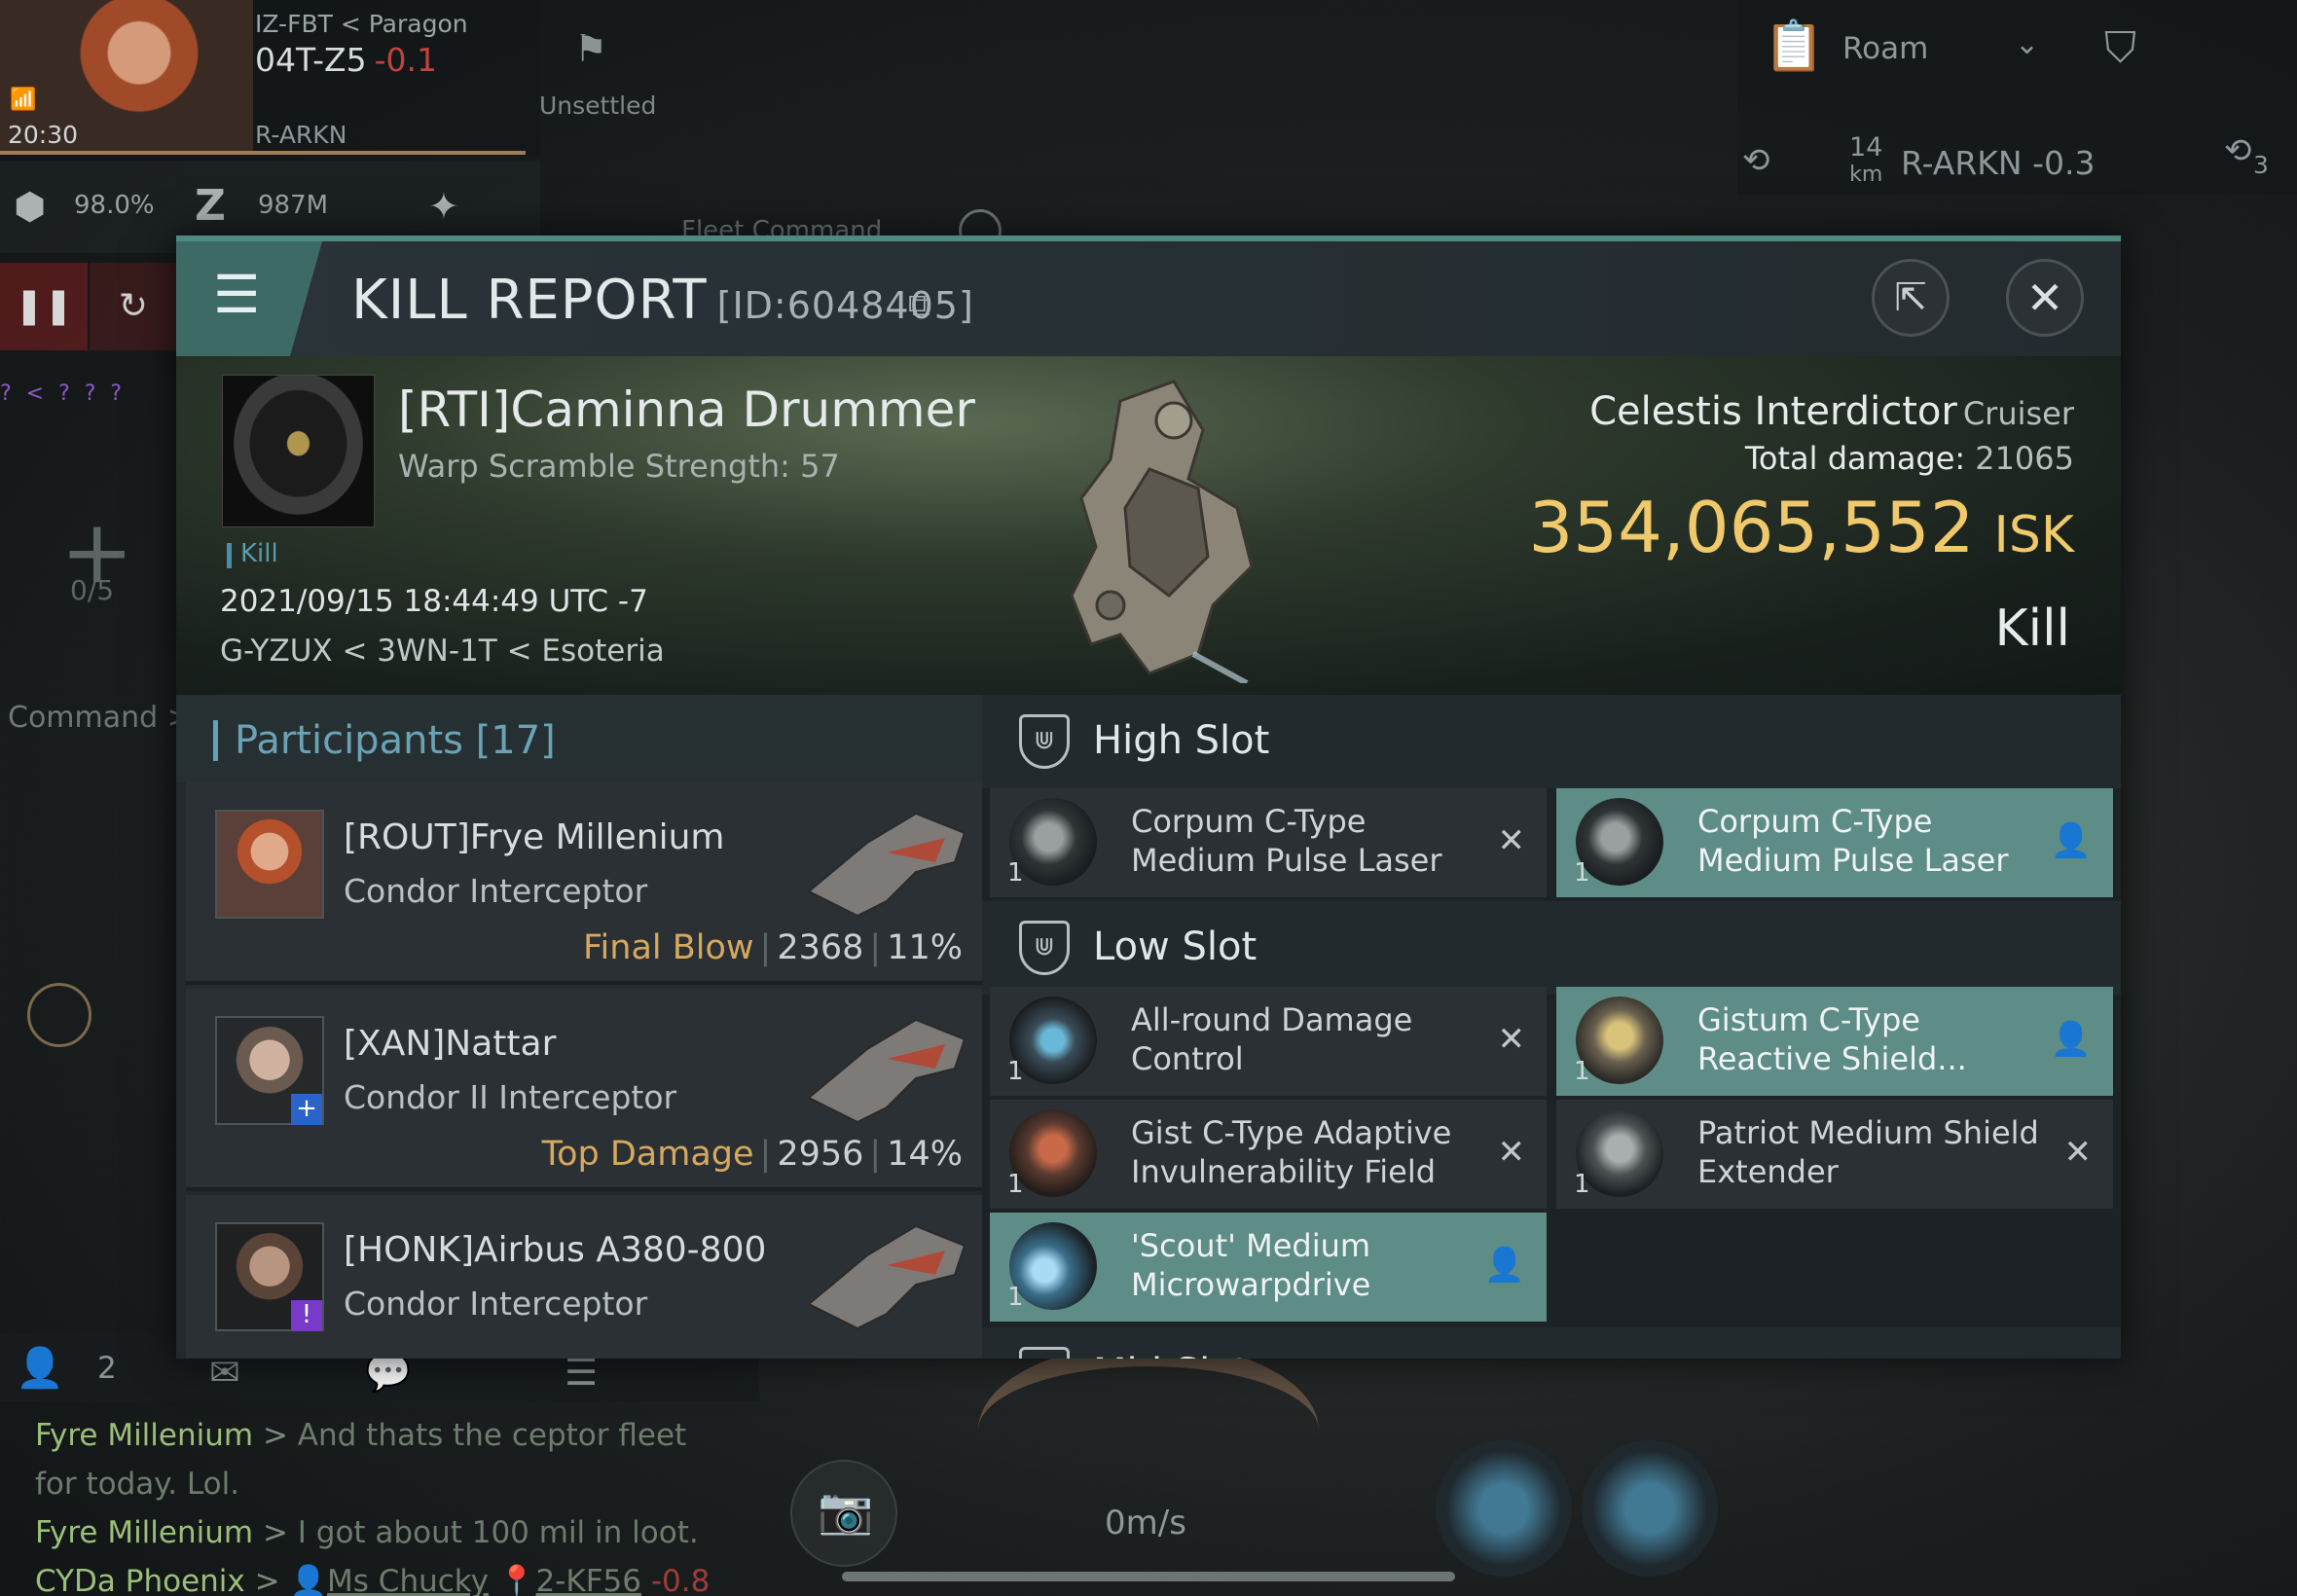 Image resolution: width=2297 pixels, height=1596 pixels. What do you see at coordinates (886, 1071) in the screenshot?
I see `participant-ship-image` at bounding box center [886, 1071].